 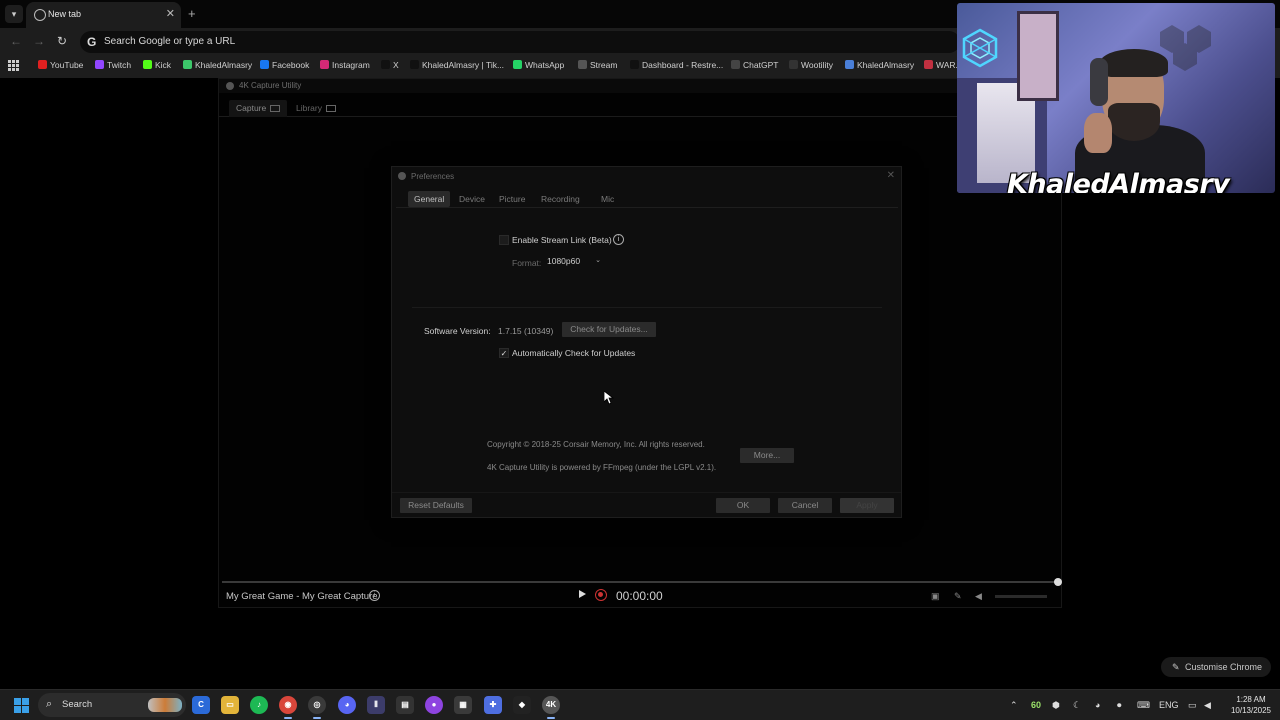 I want to click on headset, so click(x=1099, y=82).